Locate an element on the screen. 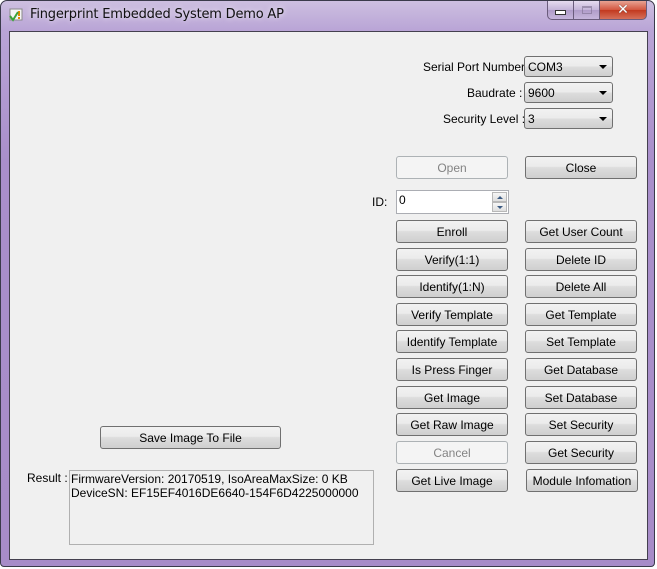 This screenshot has width=657, height=569. get-live-image-button: Get Live Image is located at coordinates (452, 480).